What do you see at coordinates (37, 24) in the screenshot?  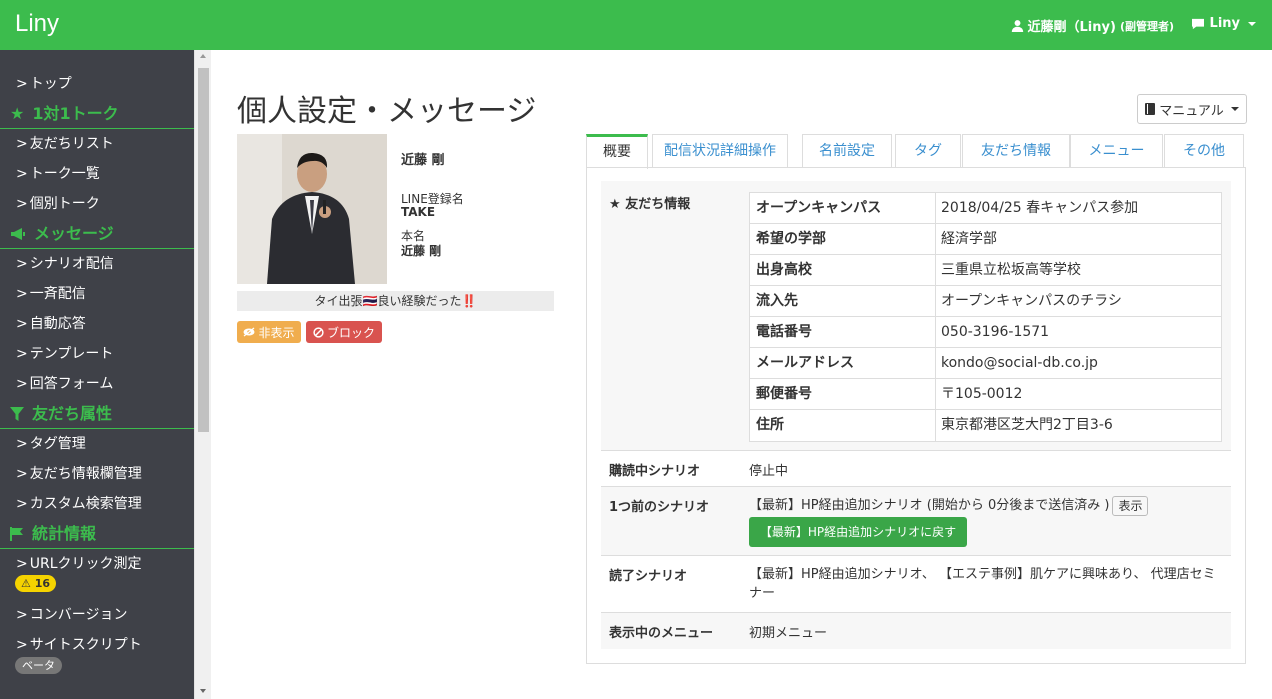 I see `brand-logo: Liny` at bounding box center [37, 24].